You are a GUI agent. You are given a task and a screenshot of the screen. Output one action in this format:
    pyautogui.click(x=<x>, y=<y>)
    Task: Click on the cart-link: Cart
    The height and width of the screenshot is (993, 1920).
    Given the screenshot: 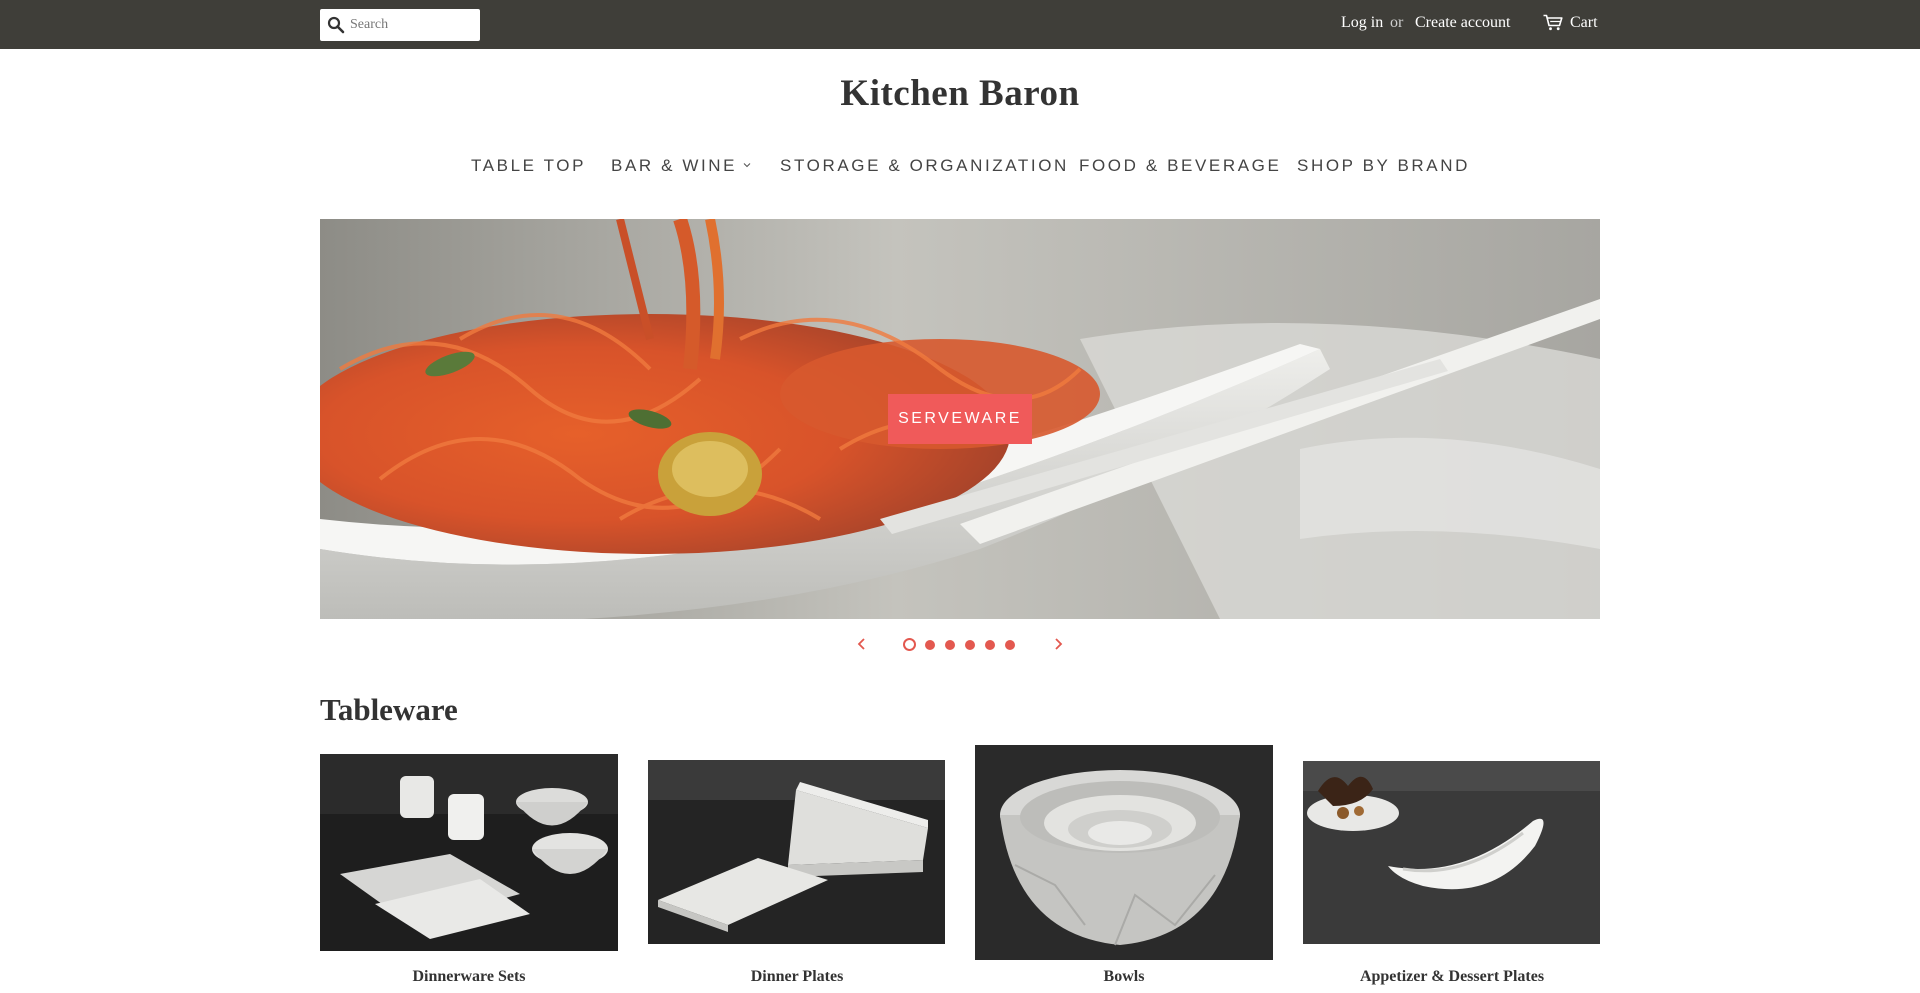 What is the action you would take?
    pyautogui.click(x=1584, y=23)
    